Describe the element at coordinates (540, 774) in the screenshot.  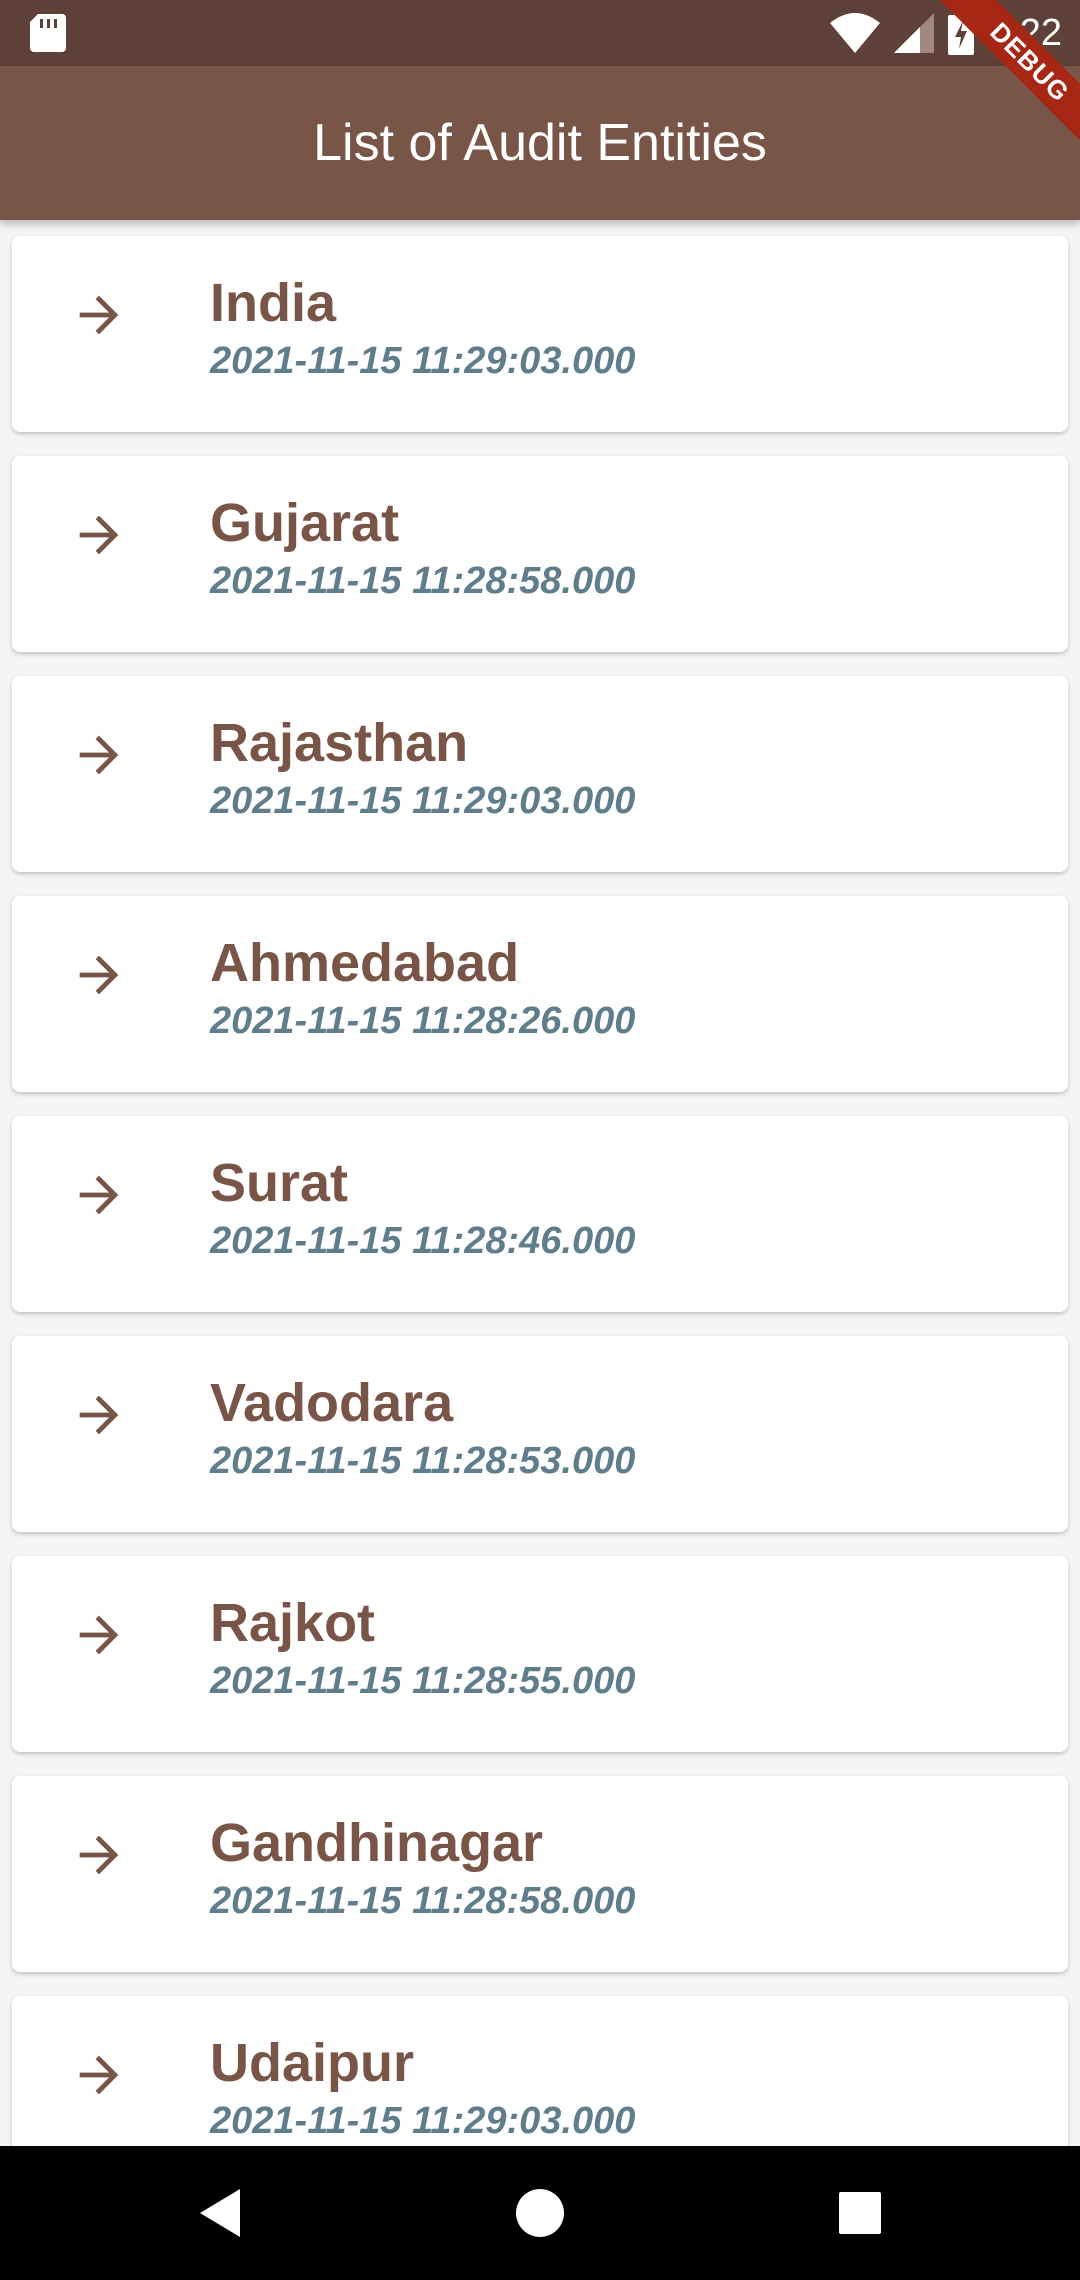
I see `list-item: Rajasthan 2021-11-15 11:29:03.000` at that location.